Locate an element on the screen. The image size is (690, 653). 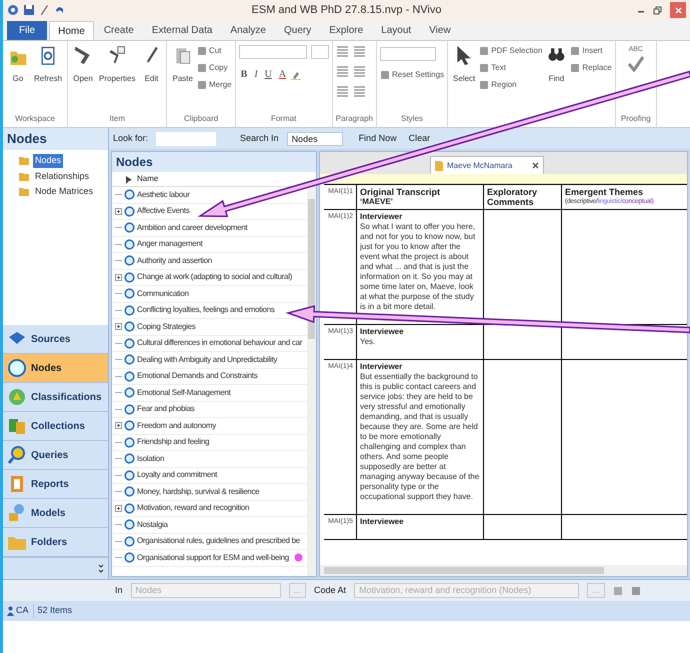
format-button: A is located at coordinates (282, 74).